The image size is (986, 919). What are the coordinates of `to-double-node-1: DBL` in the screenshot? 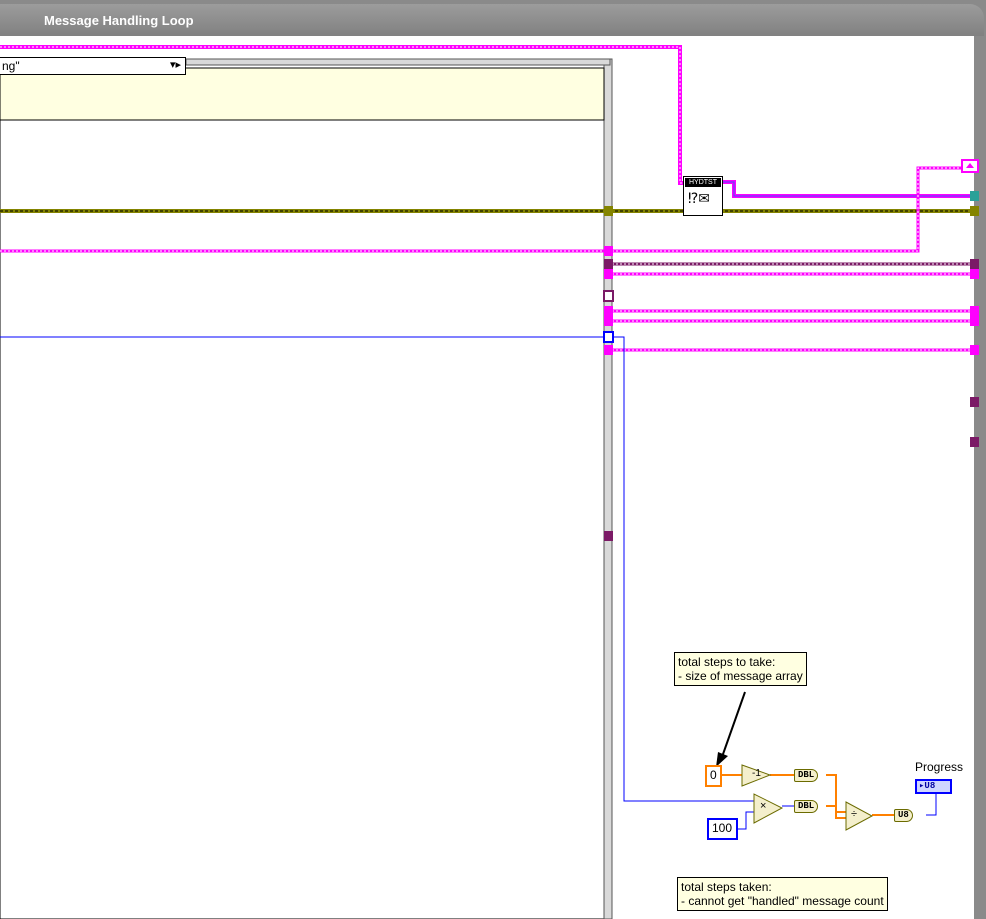 It's located at (806, 775).